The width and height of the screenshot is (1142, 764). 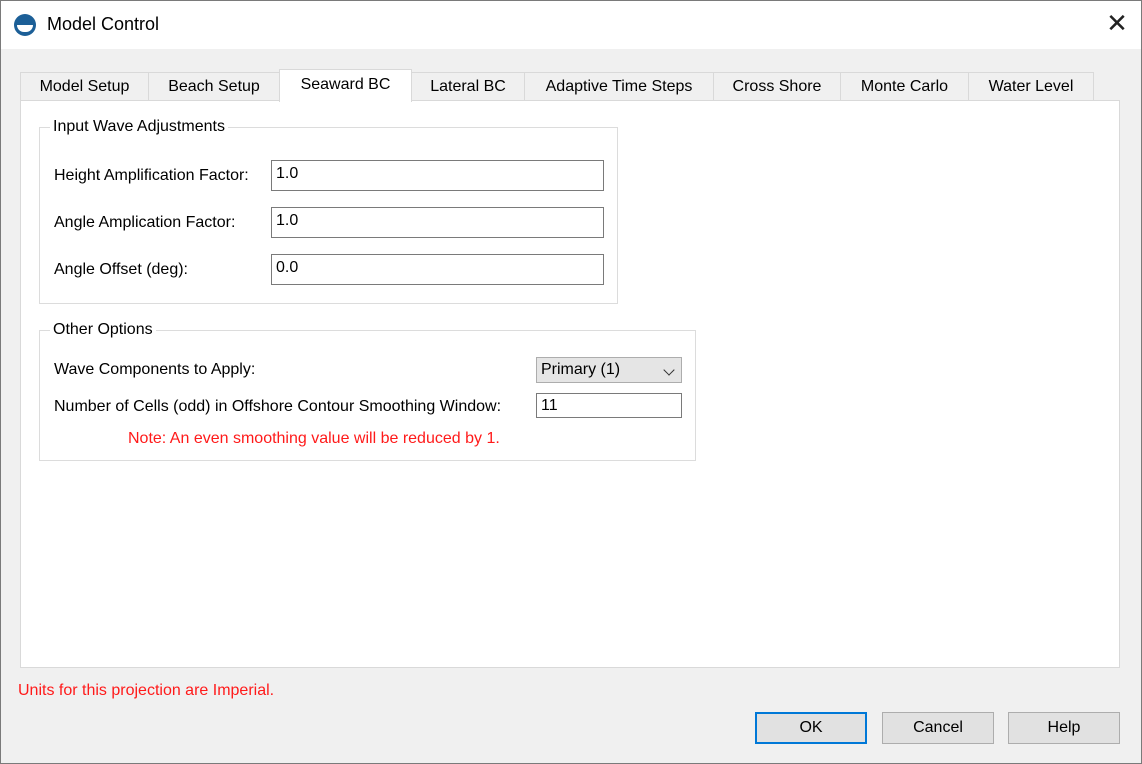 I want to click on tab-cross-shore: Cross Shore, so click(x=777, y=86).